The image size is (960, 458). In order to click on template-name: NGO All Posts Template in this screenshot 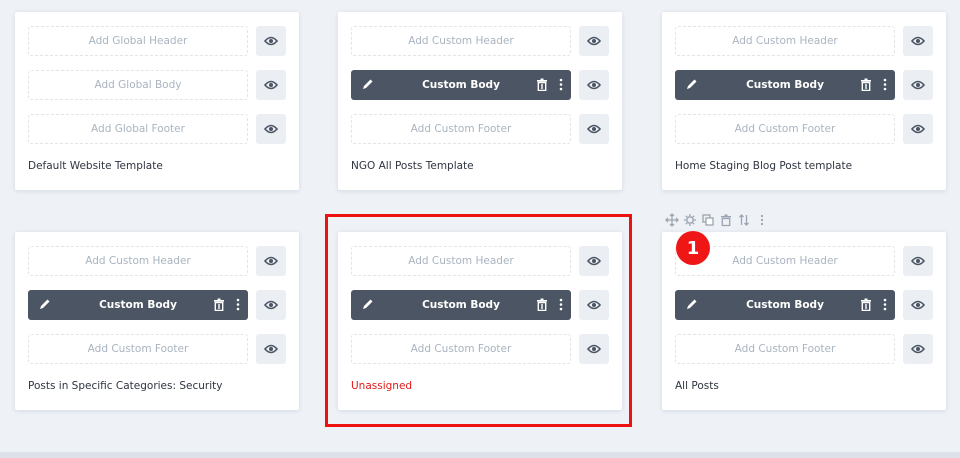, I will do `click(412, 166)`.